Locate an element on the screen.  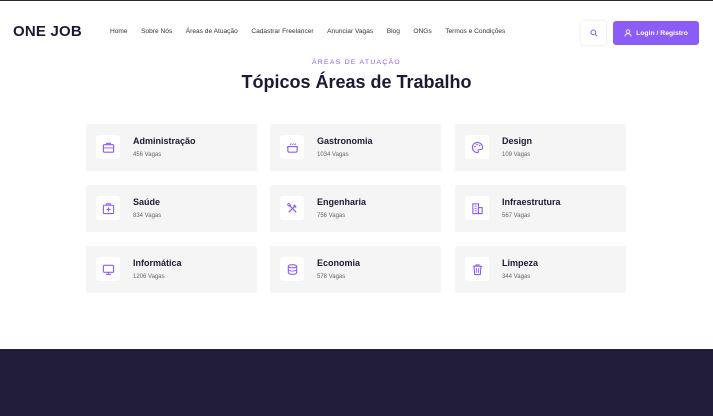
category-name: Administração is located at coordinates (164, 141).